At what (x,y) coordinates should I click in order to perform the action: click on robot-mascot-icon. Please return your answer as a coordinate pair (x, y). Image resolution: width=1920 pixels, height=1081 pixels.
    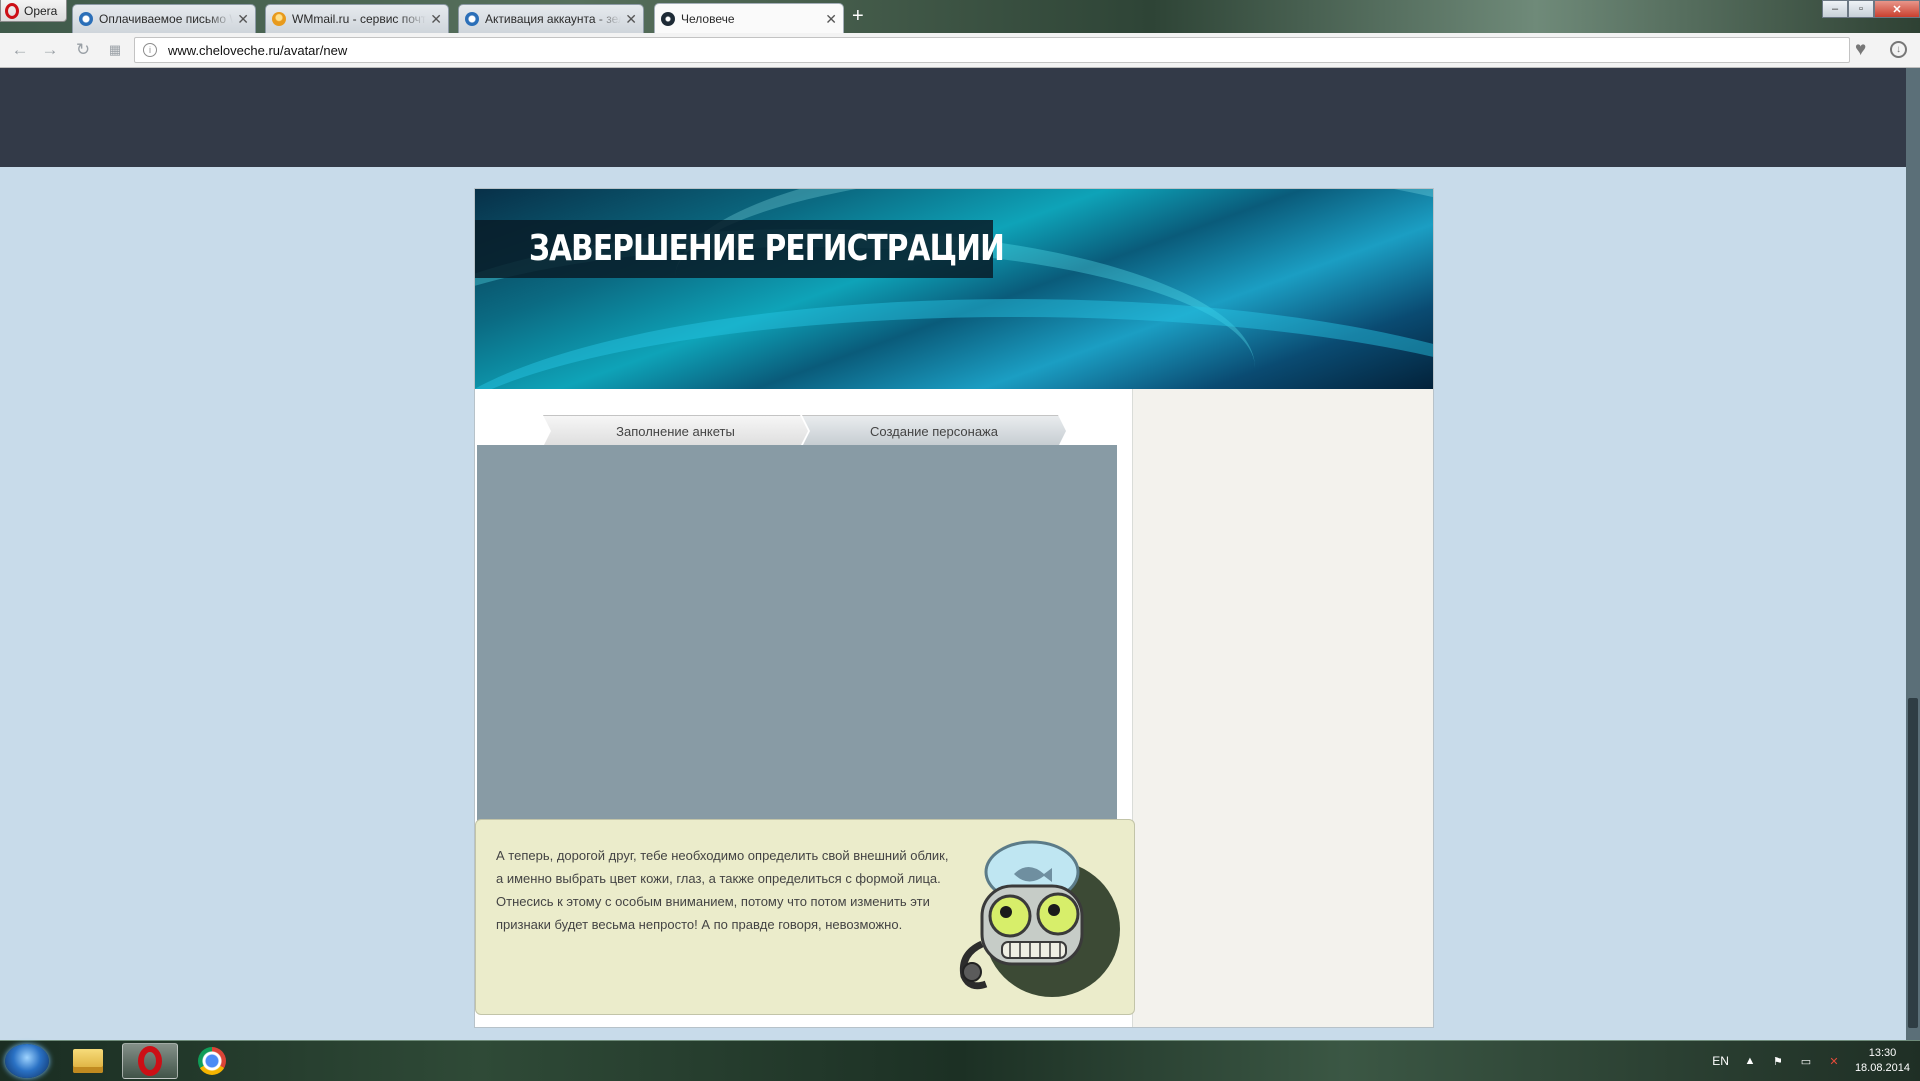
    Looking at the image, I should click on (1039, 918).